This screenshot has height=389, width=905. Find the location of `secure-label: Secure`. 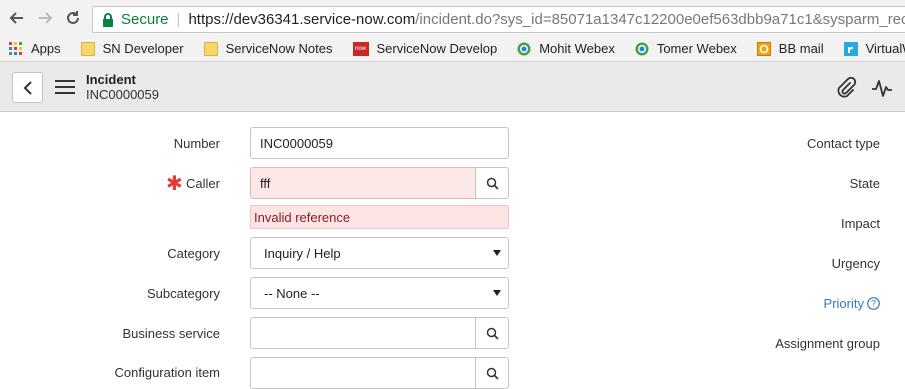

secure-label: Secure is located at coordinates (145, 19).